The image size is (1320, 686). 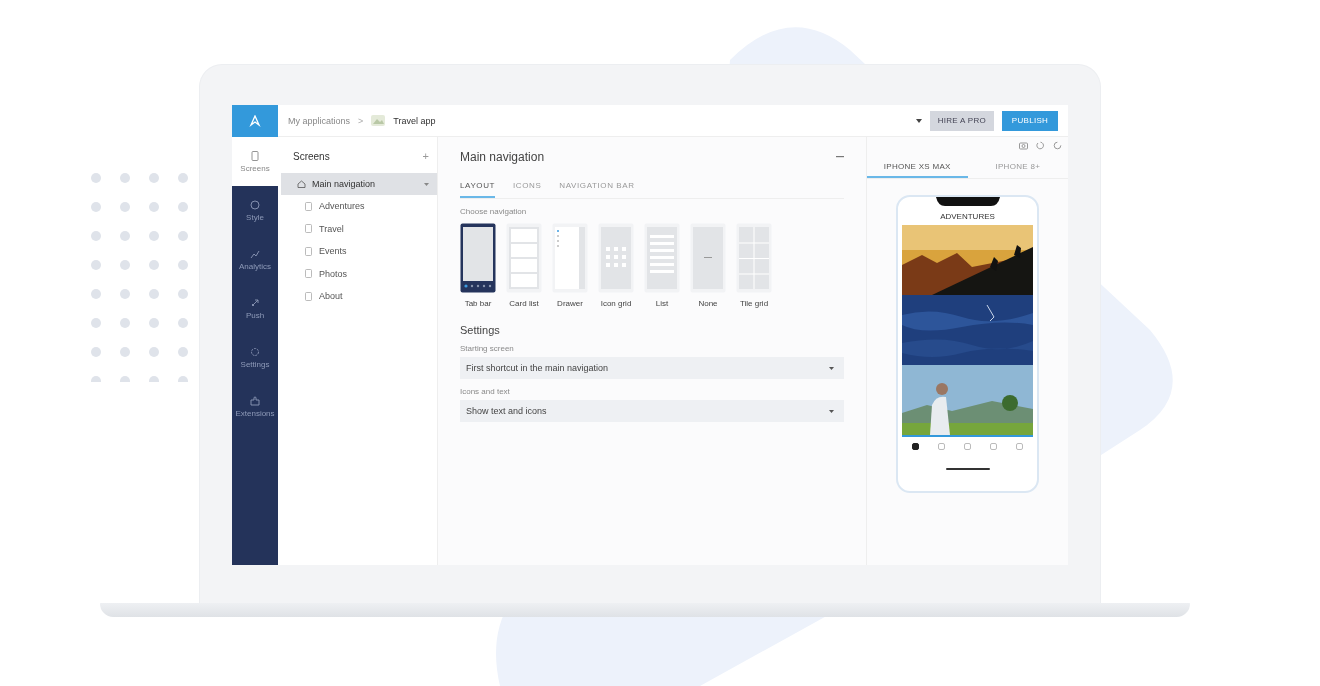 I want to click on panel-title: Screens, so click(x=312, y=156).